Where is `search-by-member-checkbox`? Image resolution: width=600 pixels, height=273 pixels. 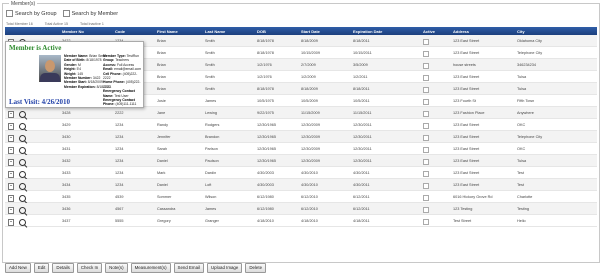
search-by-member-checkbox is located at coordinates (66, 13).